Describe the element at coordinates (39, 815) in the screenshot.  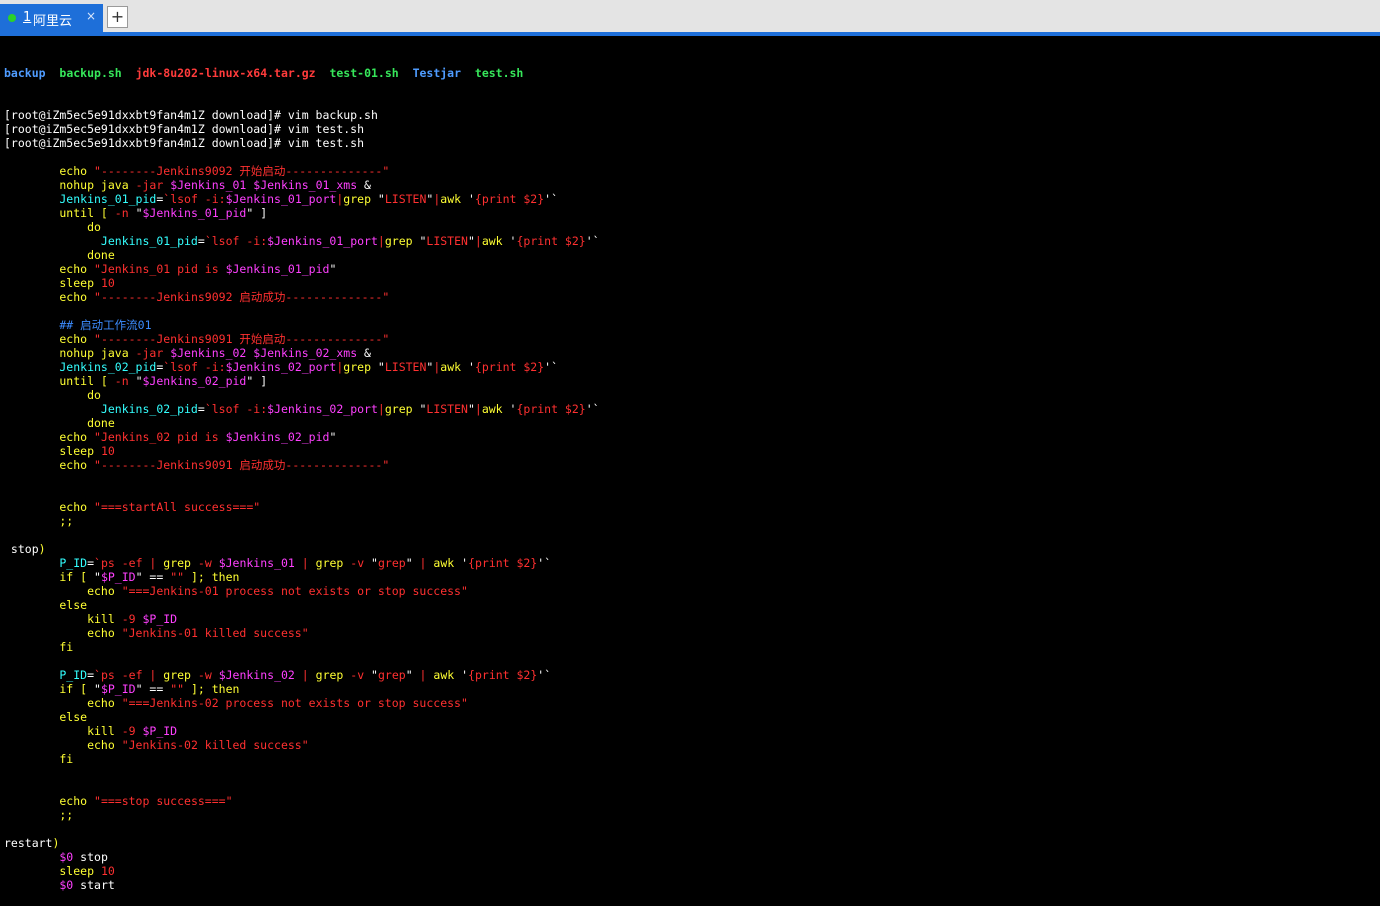
I see `code-token: ;;` at that location.